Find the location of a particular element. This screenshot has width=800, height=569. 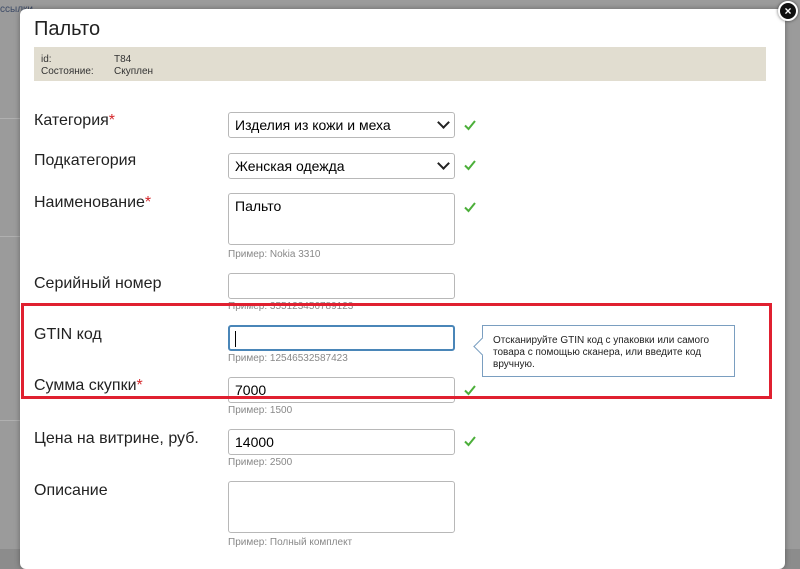

item-info-panel: id: T84 Состояние: Скуплен is located at coordinates (400, 64).